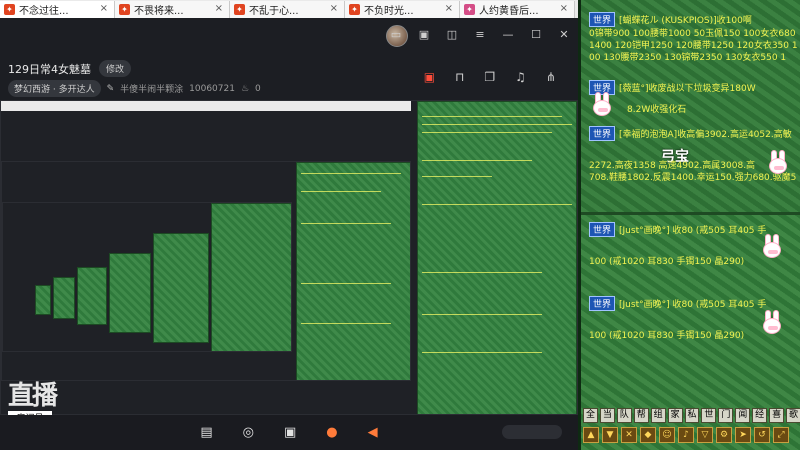 The image size is (800, 450). I want to click on message-icon: ▭, so click(396, 34).